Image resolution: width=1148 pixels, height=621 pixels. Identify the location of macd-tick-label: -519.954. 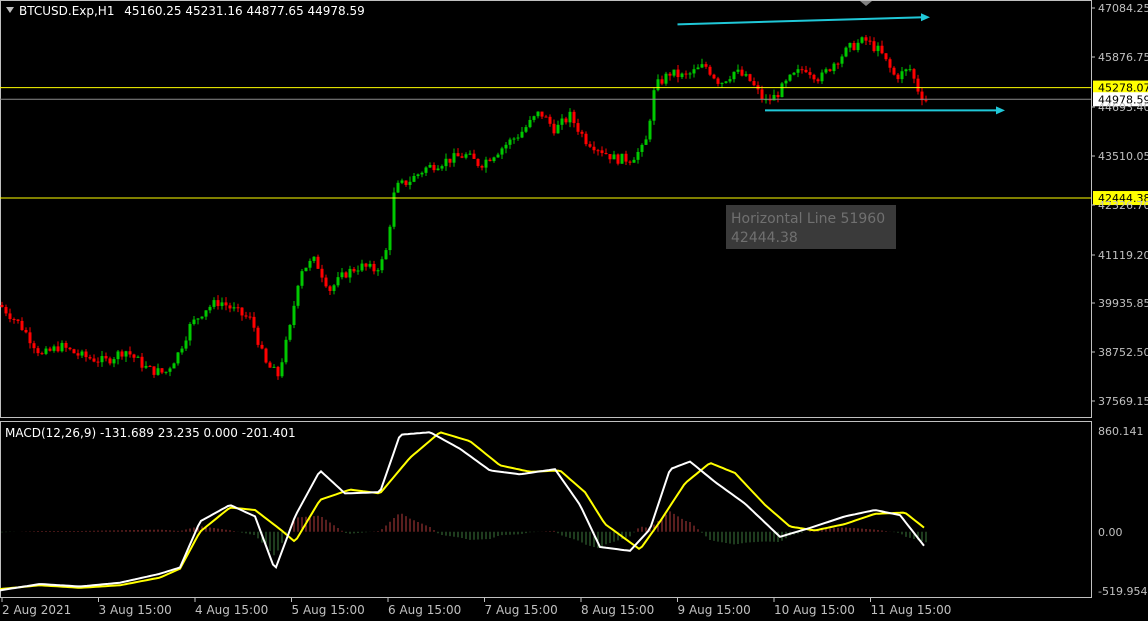
(1122, 591).